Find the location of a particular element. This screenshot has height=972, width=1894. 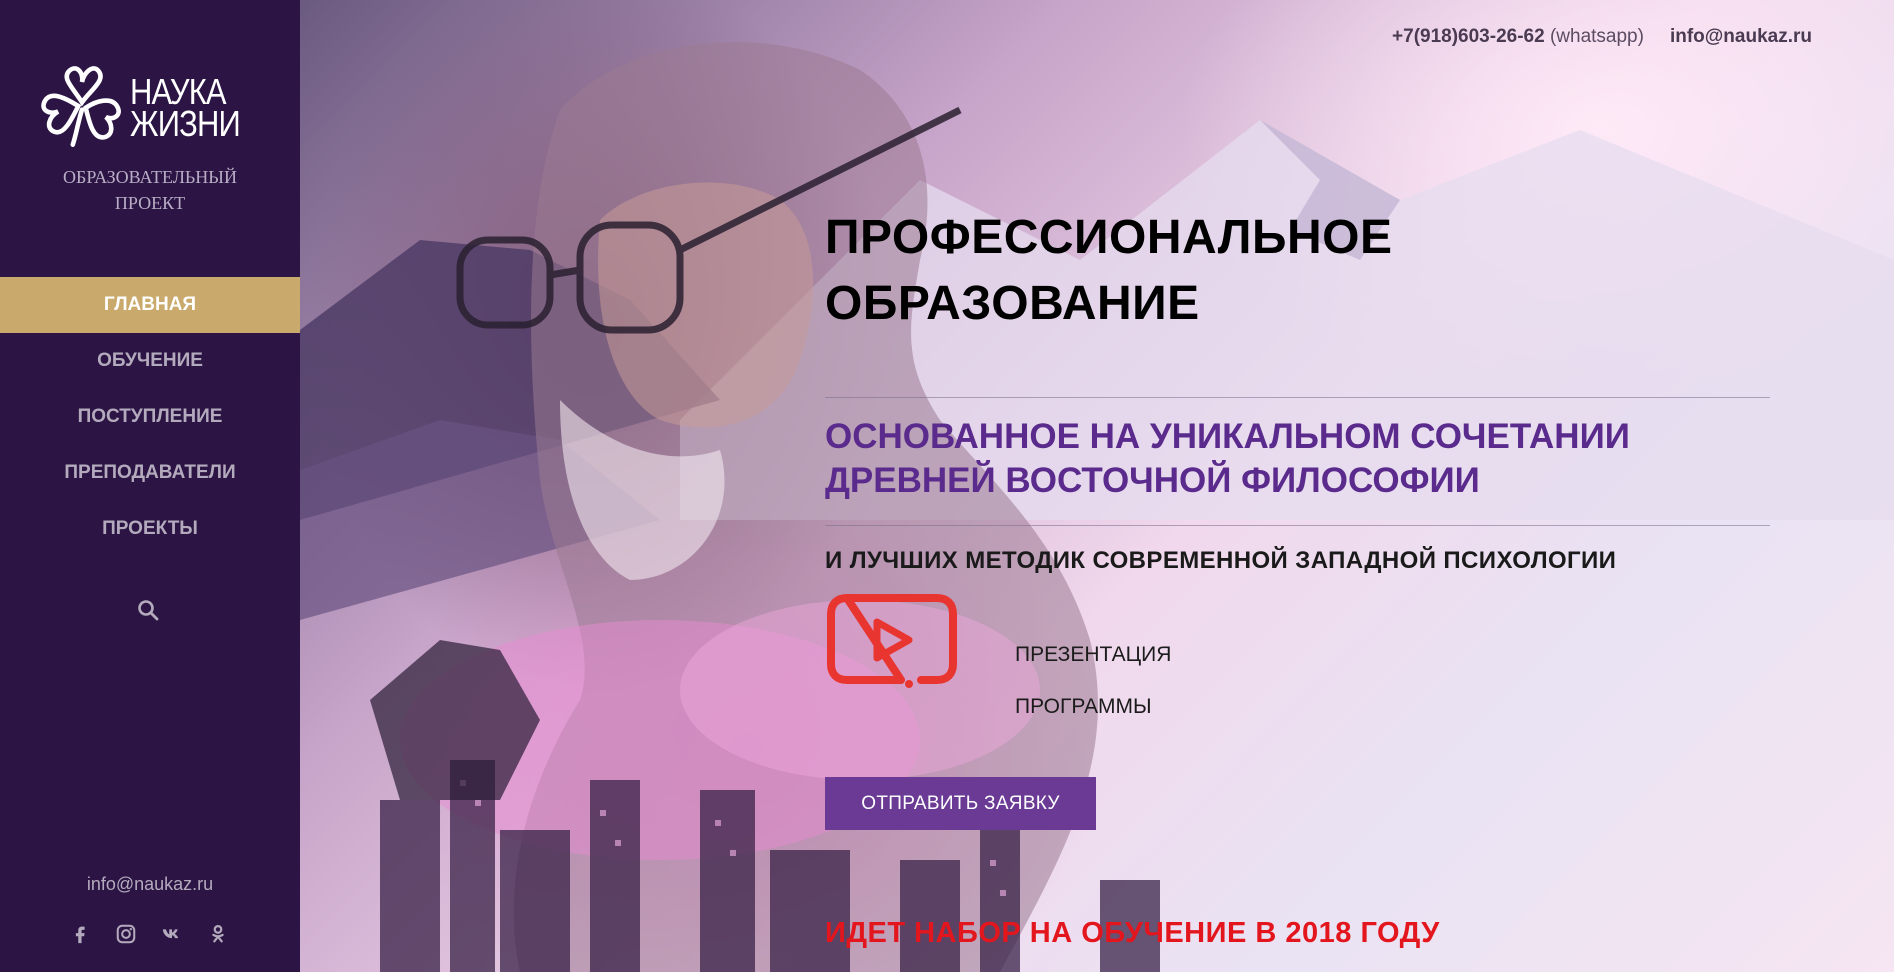

logo: НАУКА ЖИЗНИ is located at coordinates (151, 110).